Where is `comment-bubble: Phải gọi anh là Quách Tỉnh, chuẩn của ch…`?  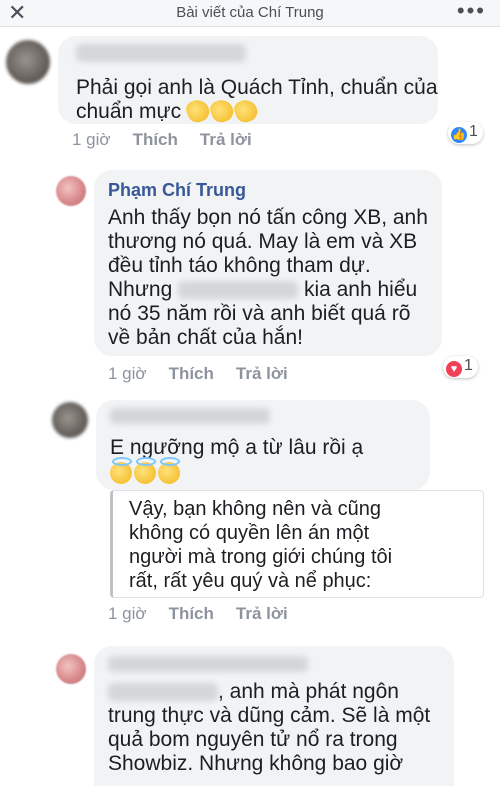 comment-bubble: Phải gọi anh là Quách Tỉnh, chuẩn của ch… is located at coordinates (248, 81).